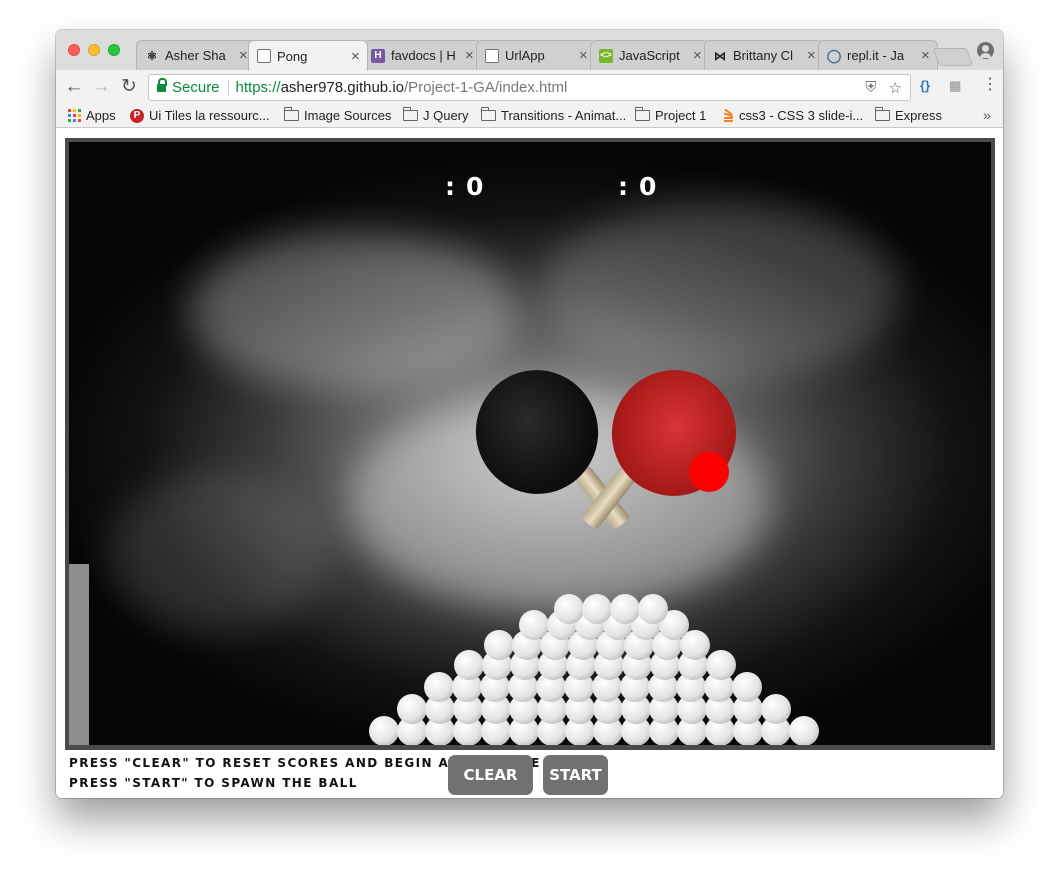 This screenshot has width=1059, height=878. Describe the element at coordinates (162, 85) in the screenshot. I see `lock-icon` at that location.